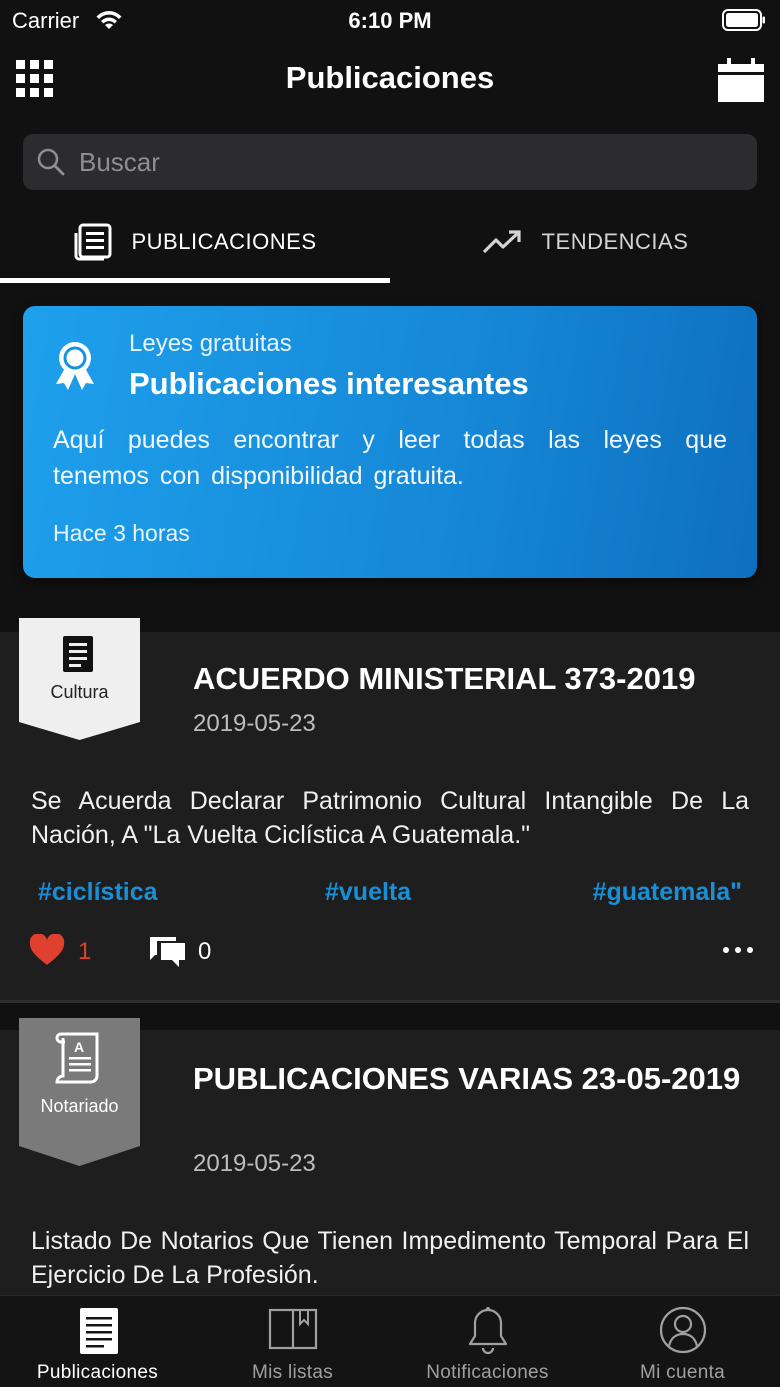  Describe the element at coordinates (292, 1372) in the screenshot. I see `tabbar-label: Mis listas` at that location.